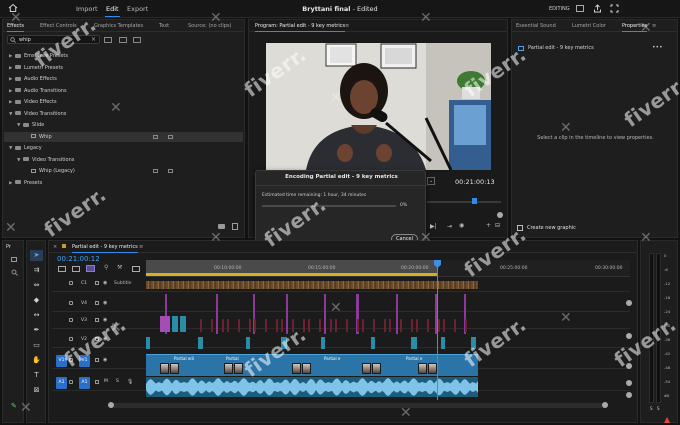 The width and height of the screenshot is (680, 425). Describe the element at coordinates (62, 269) in the screenshot. I see `nest-icon` at that location.